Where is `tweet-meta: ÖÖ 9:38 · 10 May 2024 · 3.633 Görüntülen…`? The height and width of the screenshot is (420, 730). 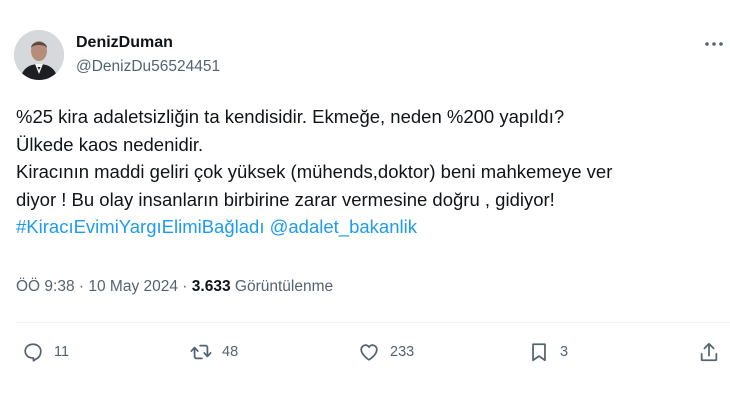
tweet-meta: ÖÖ 9:38 · 10 May 2024 · 3.633 Görüntülen… is located at coordinates (174, 287).